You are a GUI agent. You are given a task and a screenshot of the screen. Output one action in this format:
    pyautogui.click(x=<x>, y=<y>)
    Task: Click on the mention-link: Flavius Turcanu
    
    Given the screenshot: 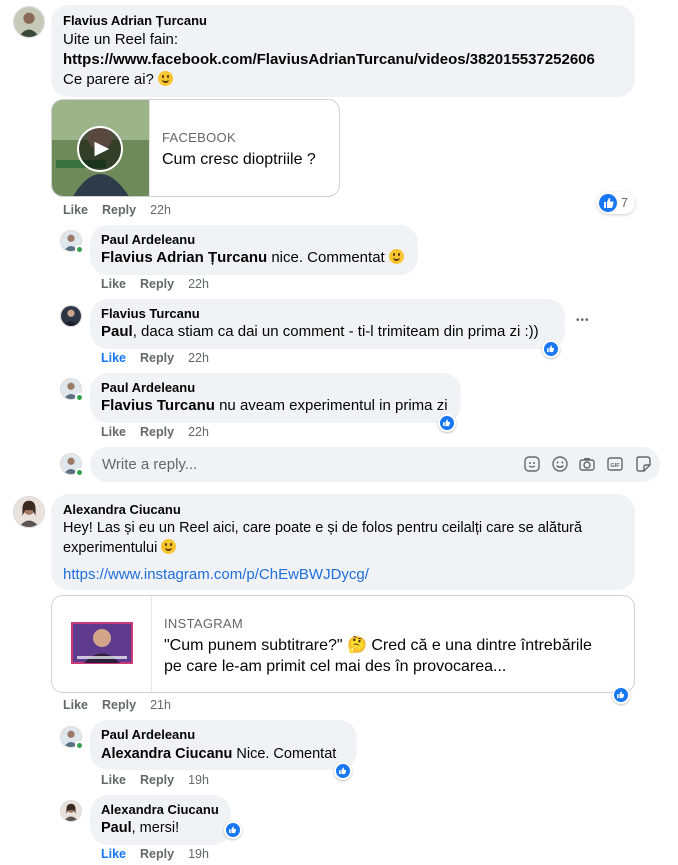 What is the action you would take?
    pyautogui.click(x=158, y=405)
    